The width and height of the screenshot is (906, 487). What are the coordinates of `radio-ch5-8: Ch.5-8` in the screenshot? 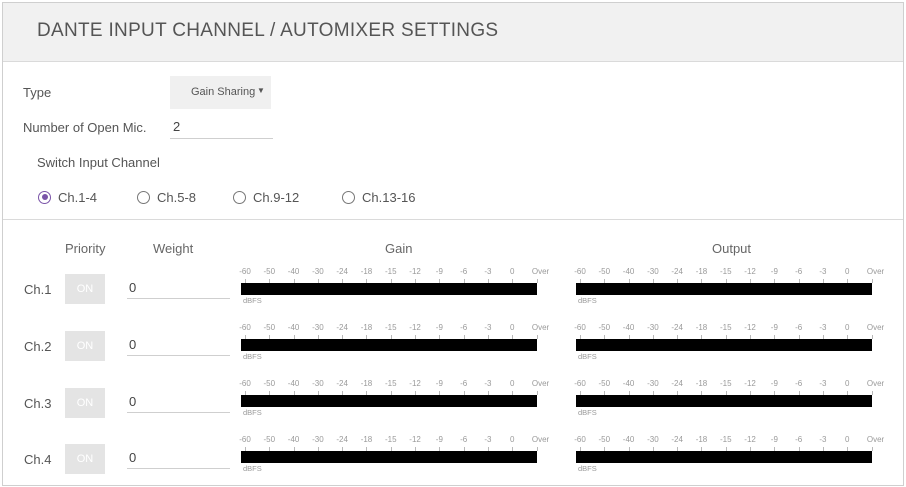 It's located at (166, 197).